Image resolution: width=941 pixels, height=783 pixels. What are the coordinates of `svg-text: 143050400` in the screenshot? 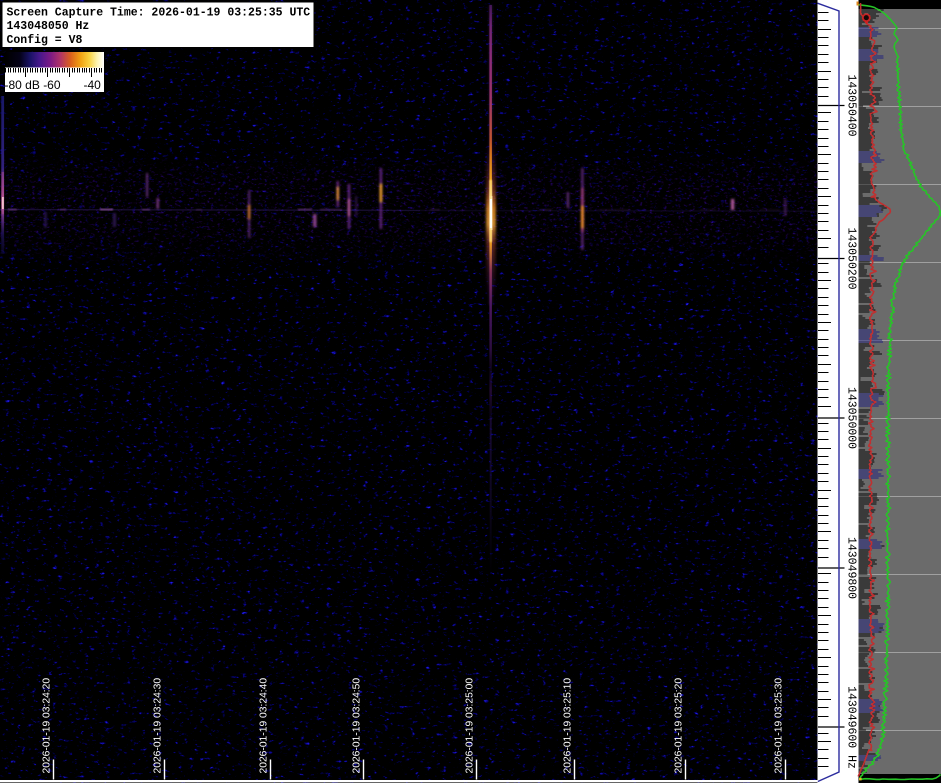 It's located at (851, 105).